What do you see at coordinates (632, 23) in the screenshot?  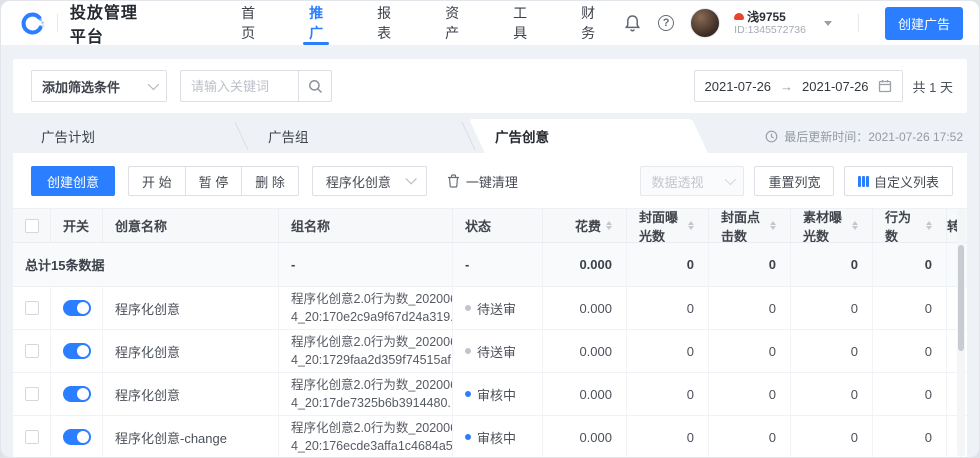 I see `notification-bell-icon` at bounding box center [632, 23].